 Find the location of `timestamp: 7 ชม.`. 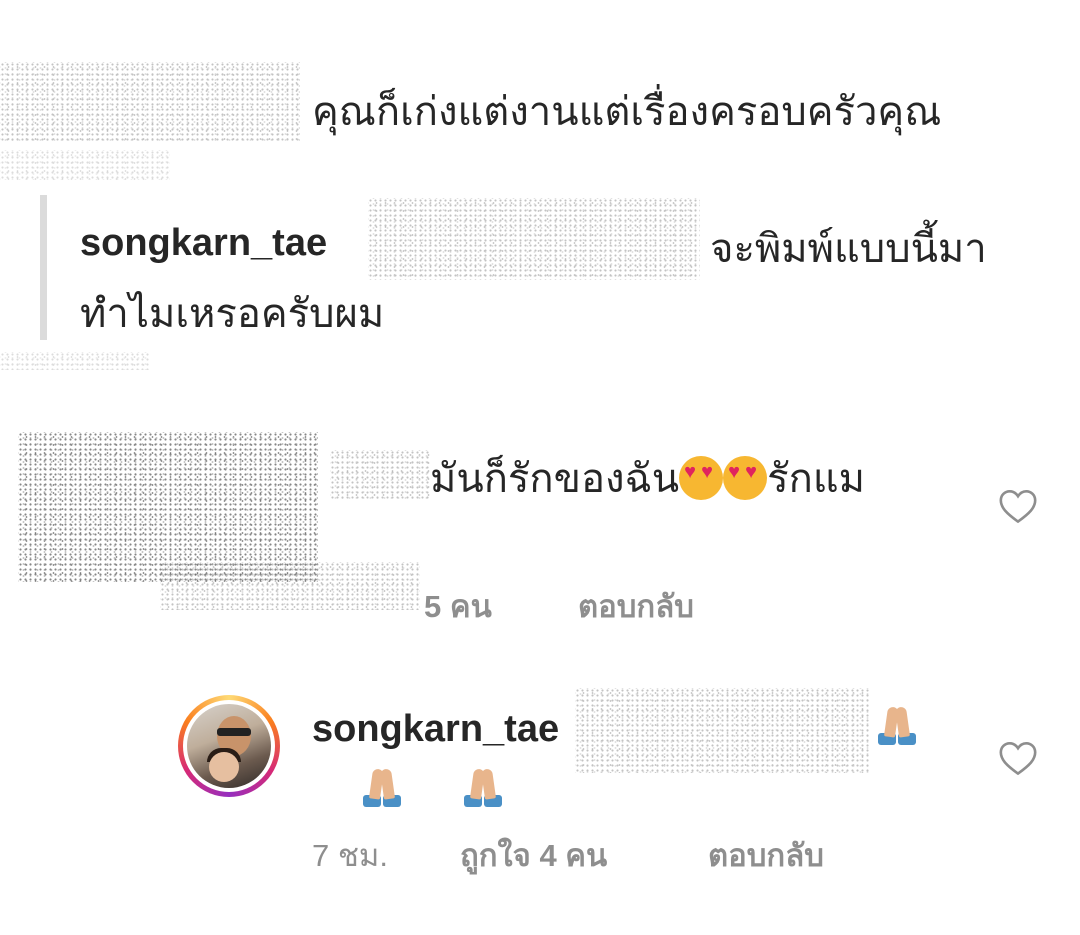

timestamp: 7 ชม. is located at coordinates (350, 855).